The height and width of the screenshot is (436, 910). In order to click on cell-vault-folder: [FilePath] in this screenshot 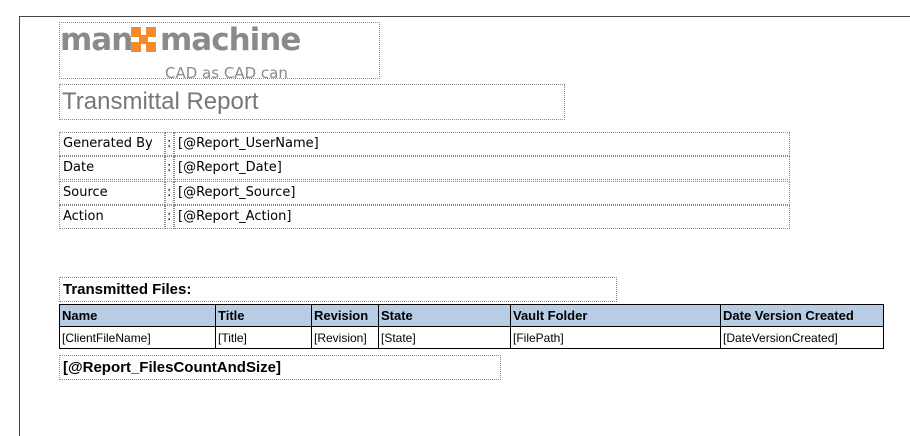, I will do `click(615, 337)`.